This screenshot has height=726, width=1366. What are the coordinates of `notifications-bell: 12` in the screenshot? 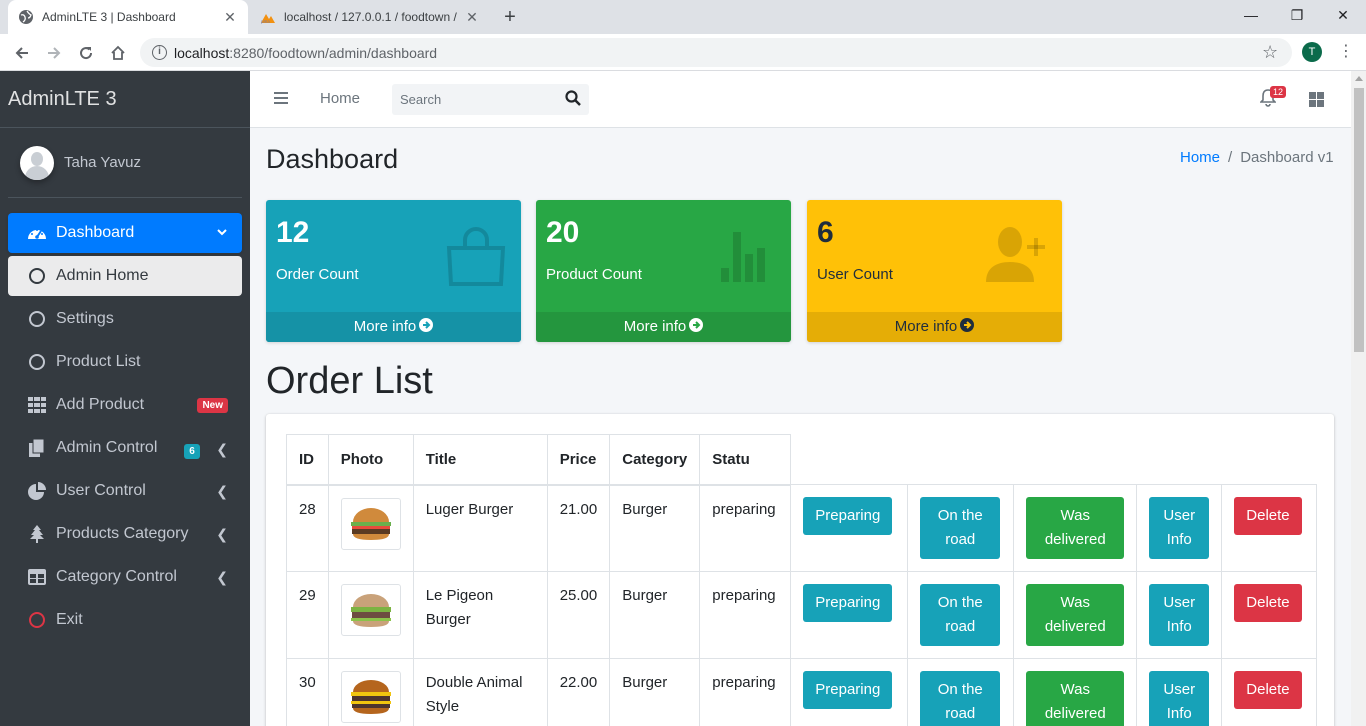 It's located at (1273, 97).